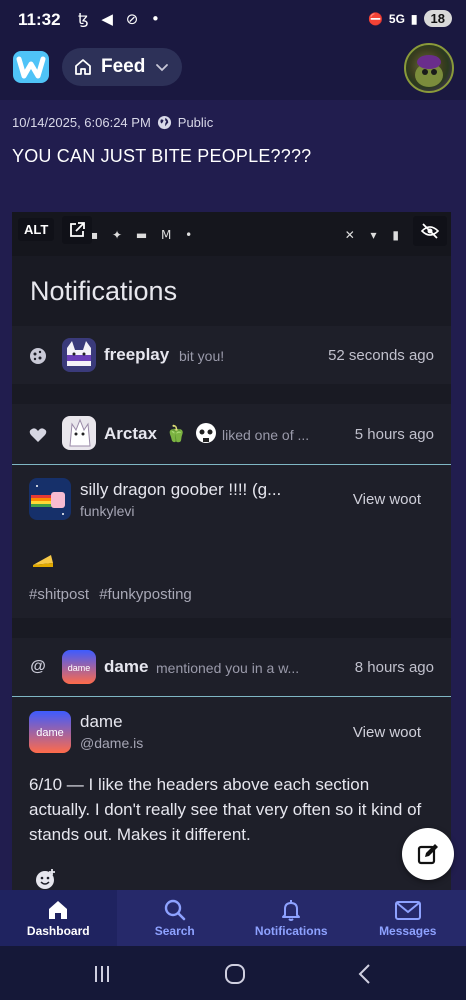 Image resolution: width=466 pixels, height=1000 pixels. I want to click on mail-icon, so click(407, 910).